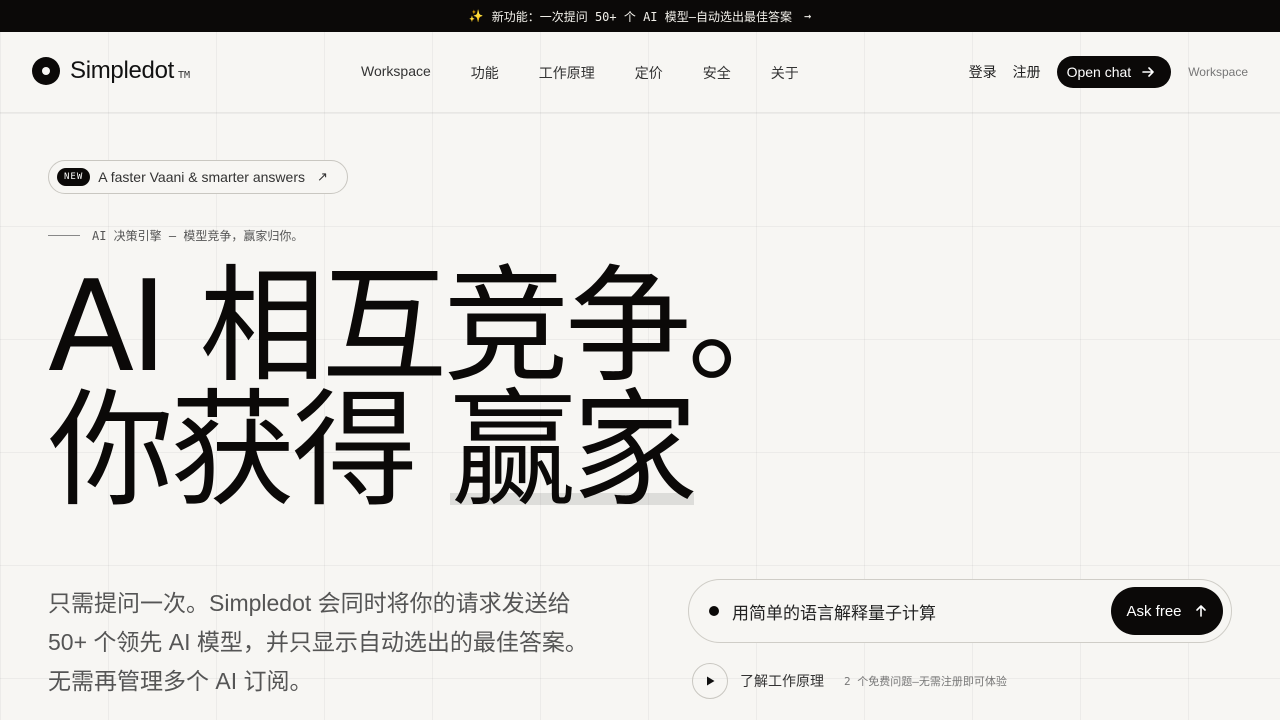 The width and height of the screenshot is (1280, 720). I want to click on logo: Simpledot TM, so click(111, 71).